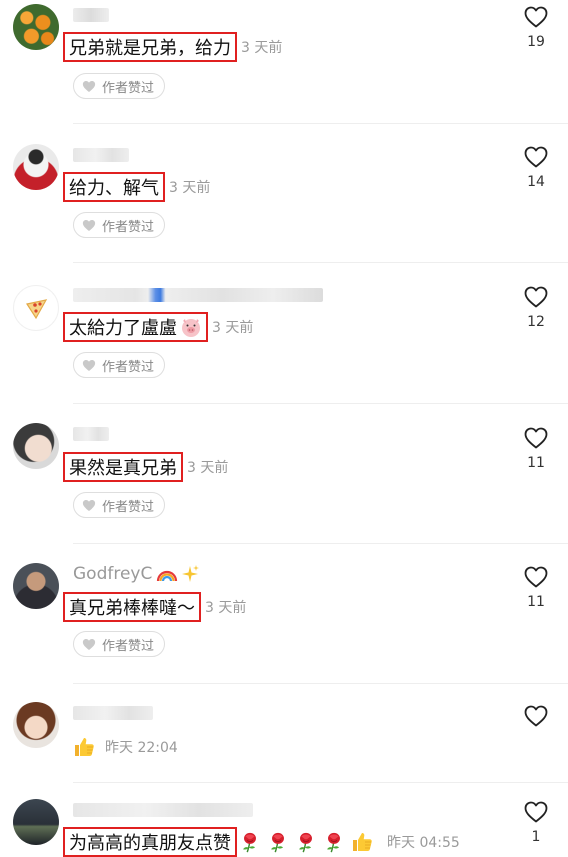 This screenshot has width=568, height=857. What do you see at coordinates (536, 837) in the screenshot?
I see `like-count: 1` at bounding box center [536, 837].